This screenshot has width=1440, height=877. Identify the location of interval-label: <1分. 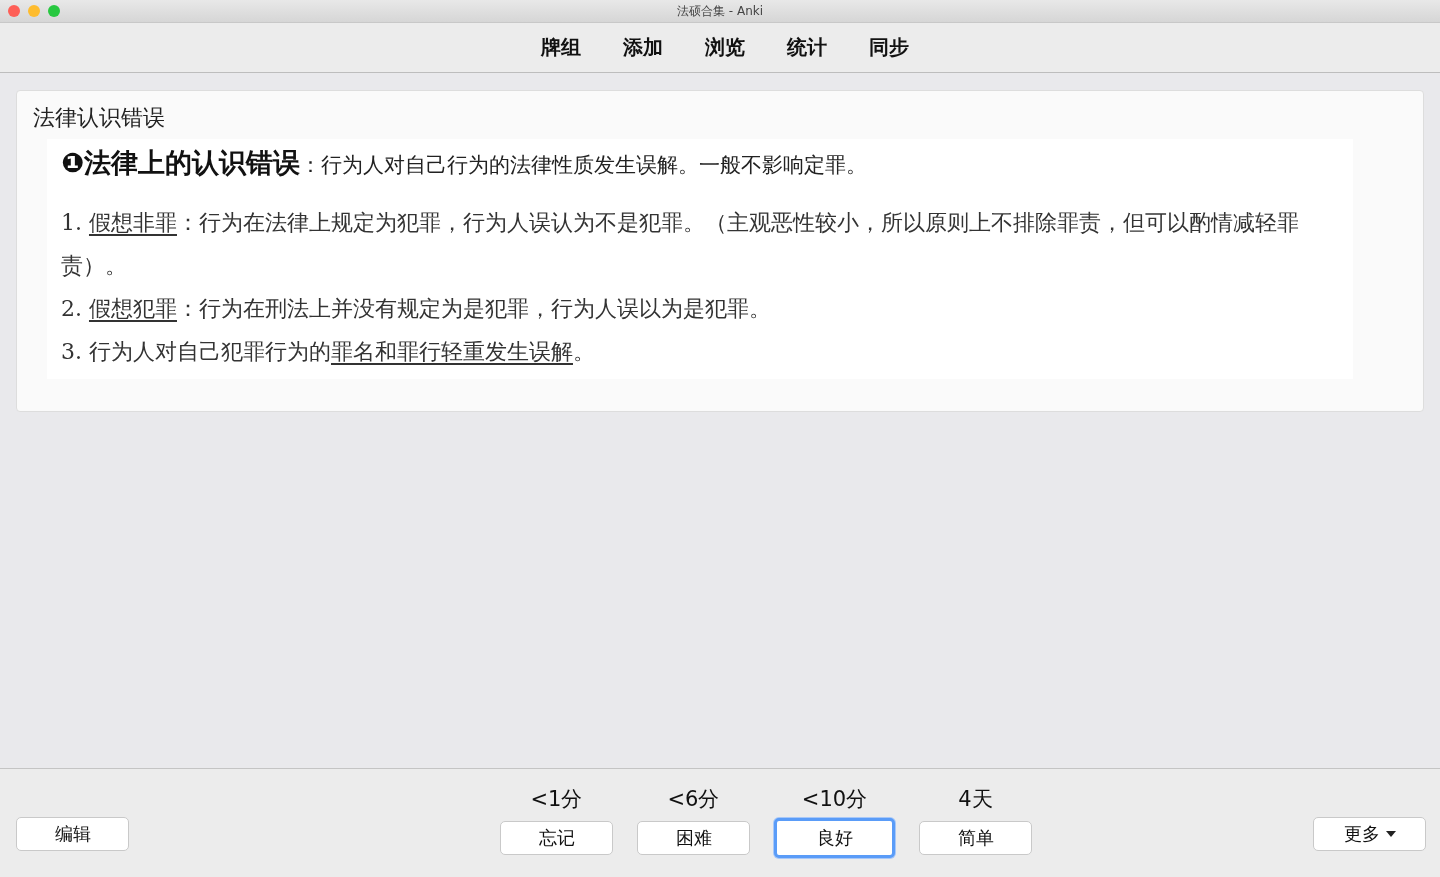
(556, 799).